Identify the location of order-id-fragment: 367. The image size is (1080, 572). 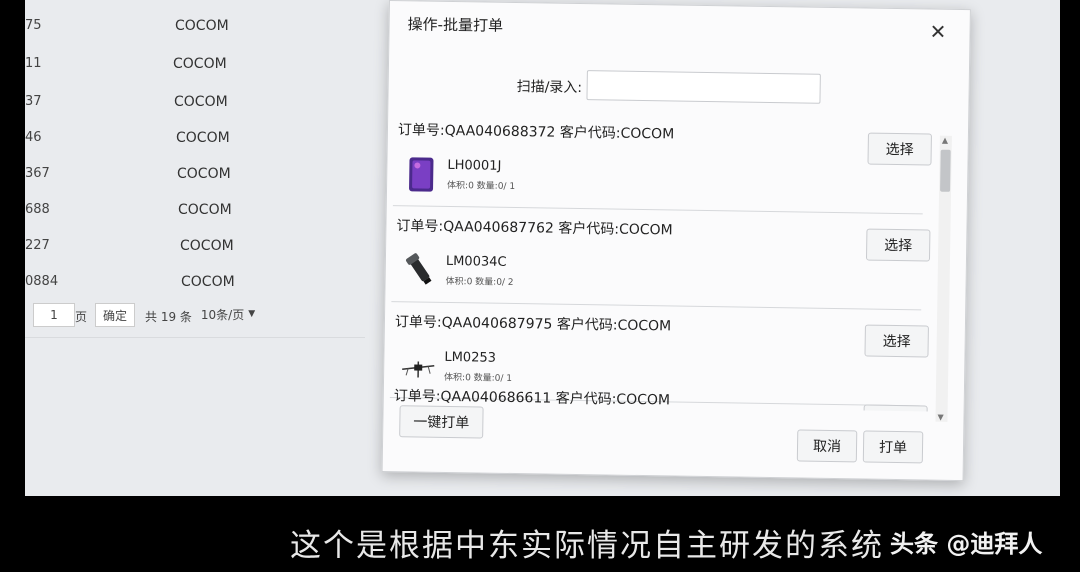
(37, 173).